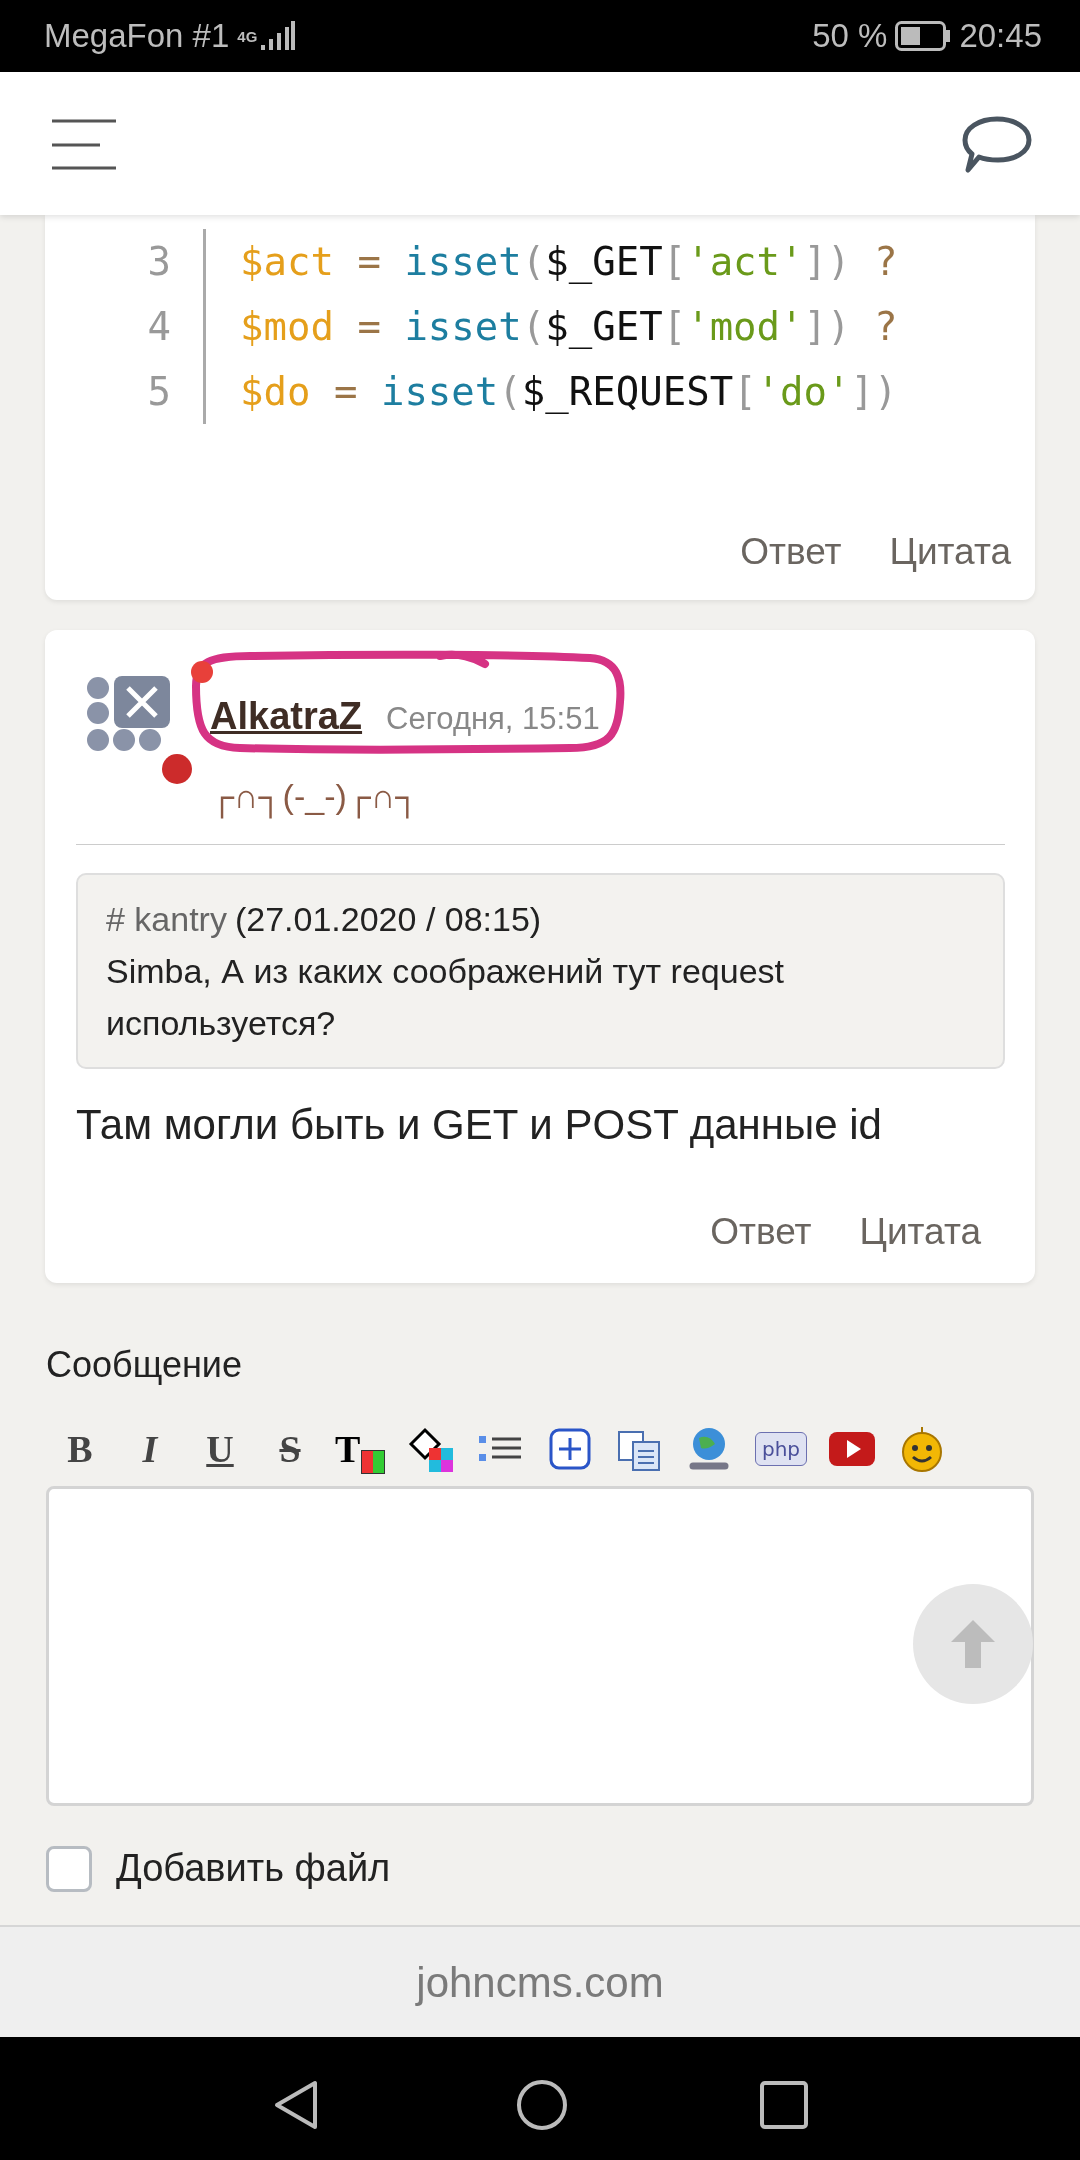 The width and height of the screenshot is (1080, 2160). Describe the element at coordinates (290, 1449) in the screenshot. I see `strikethrough-button: S` at that location.